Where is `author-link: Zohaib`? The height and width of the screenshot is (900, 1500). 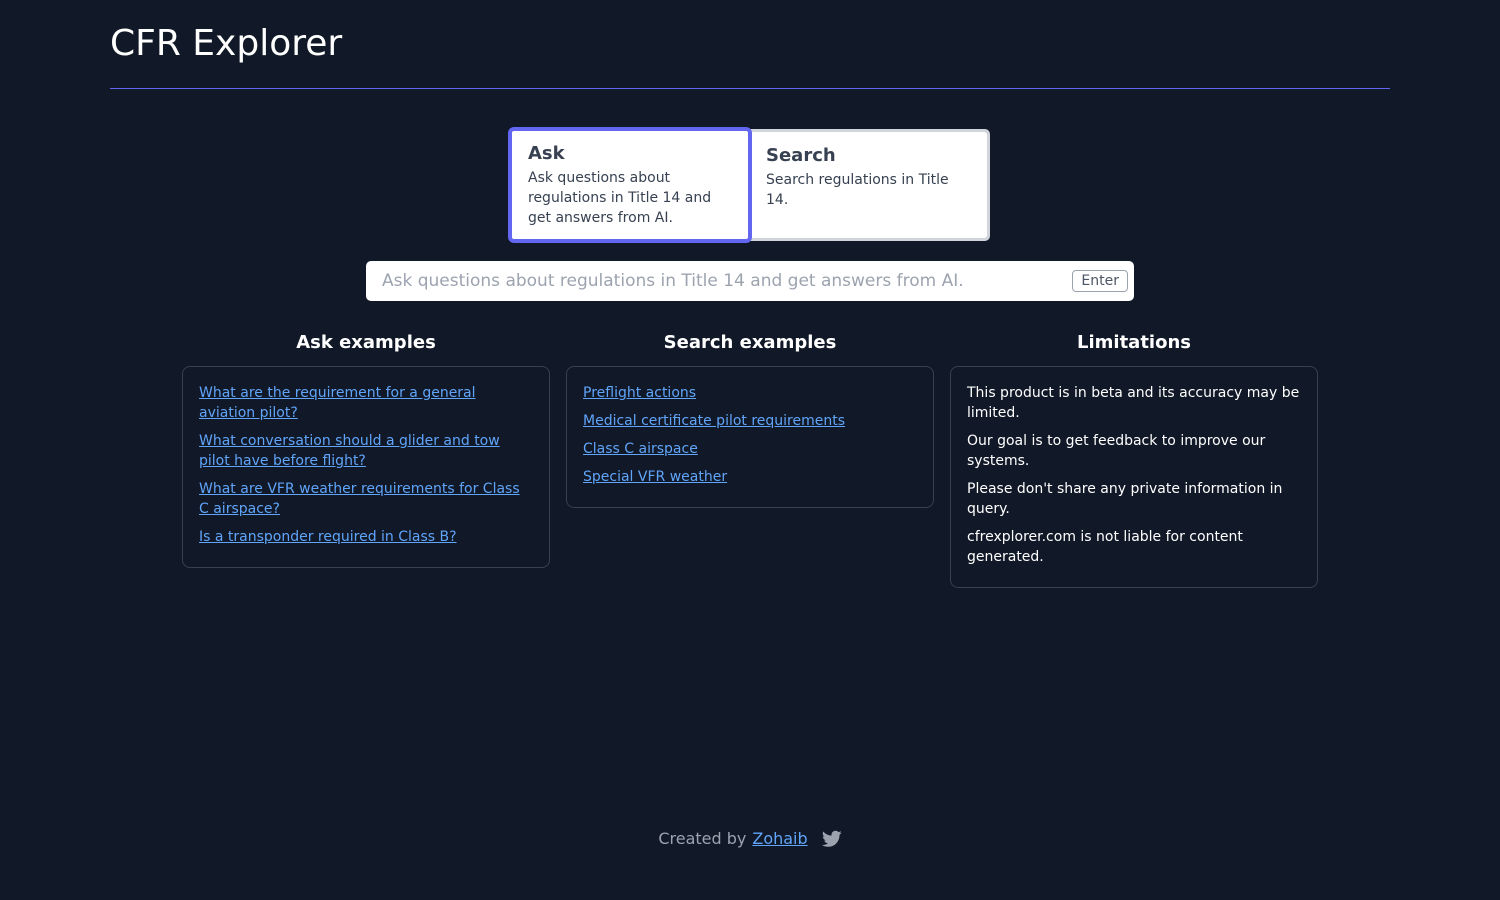 author-link: Zohaib is located at coordinates (779, 839).